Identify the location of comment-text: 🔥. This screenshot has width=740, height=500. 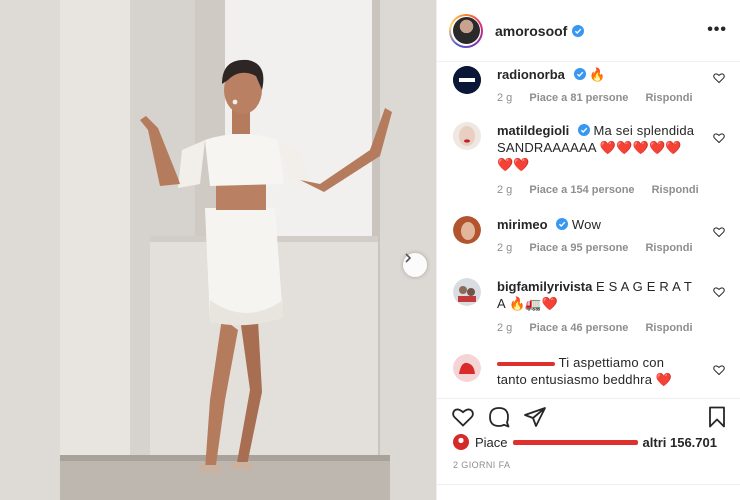
(597, 74).